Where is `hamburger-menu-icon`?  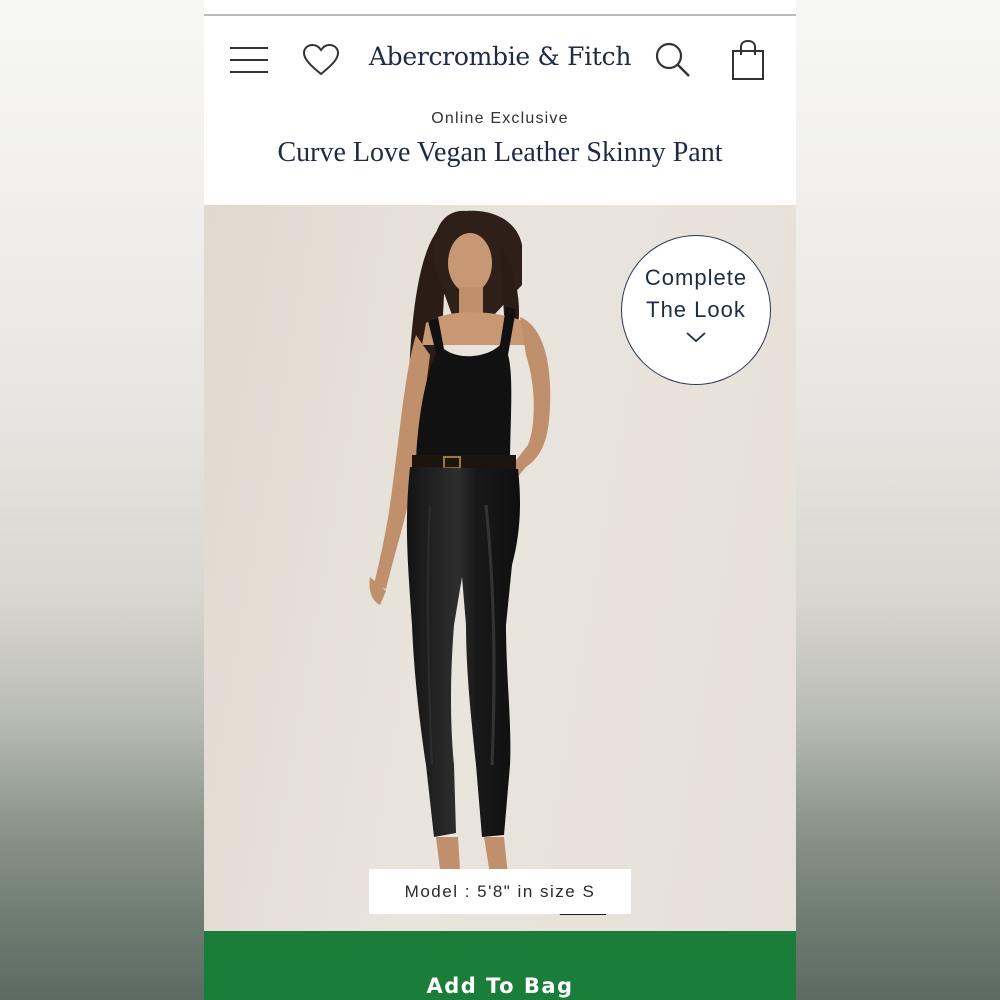 hamburger-menu-icon is located at coordinates (249, 60).